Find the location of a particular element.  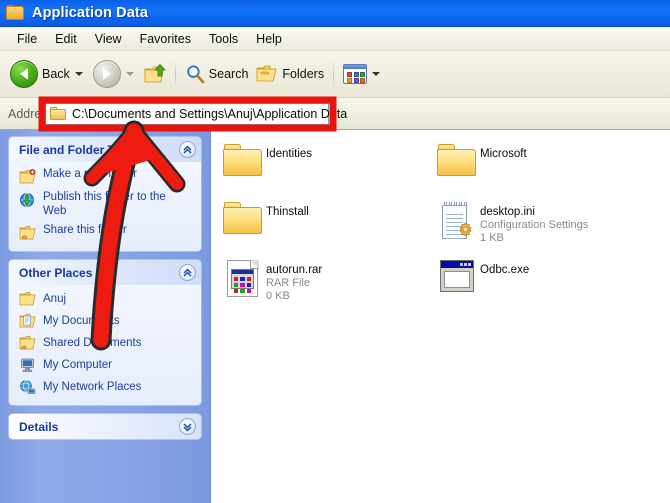

menu-item-view: View is located at coordinates (108, 39).